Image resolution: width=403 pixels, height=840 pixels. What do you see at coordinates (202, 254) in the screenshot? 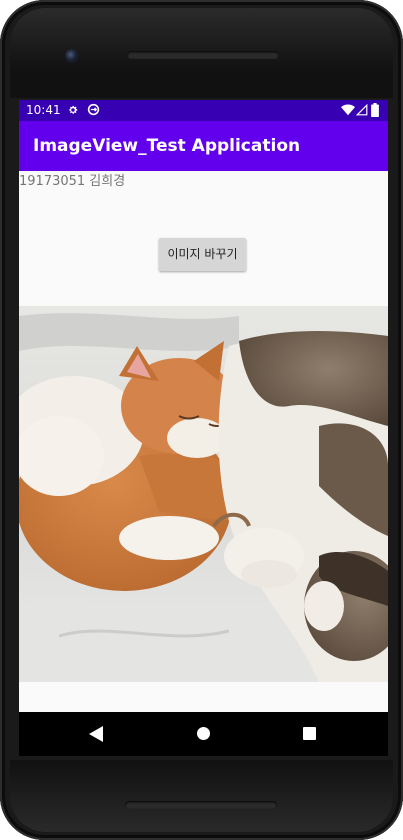
I see `change-image-button: 이미지 바꾸기` at bounding box center [202, 254].